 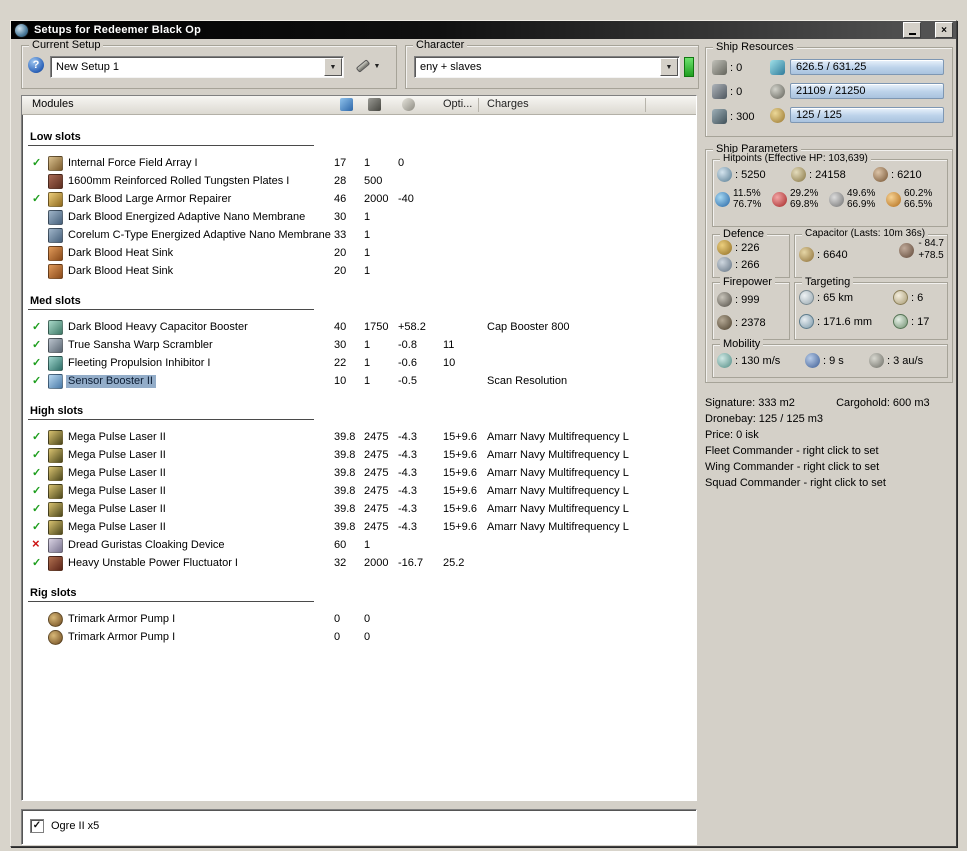 I want to click on module-row: ✓ Internal Force Field Array I 17 1 0, so click(x=359, y=164).